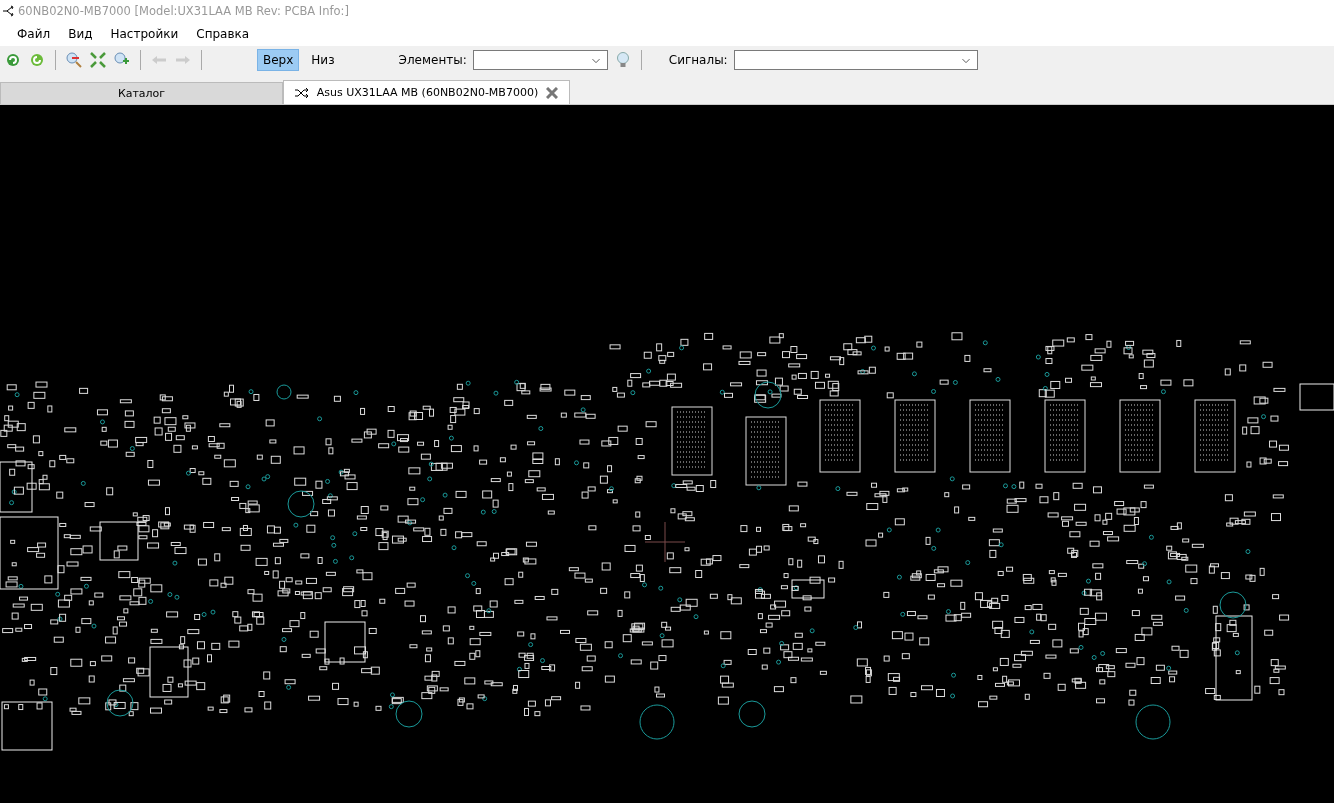  Describe the element at coordinates (855, 60) in the screenshot. I see `signals-dropdown` at that location.